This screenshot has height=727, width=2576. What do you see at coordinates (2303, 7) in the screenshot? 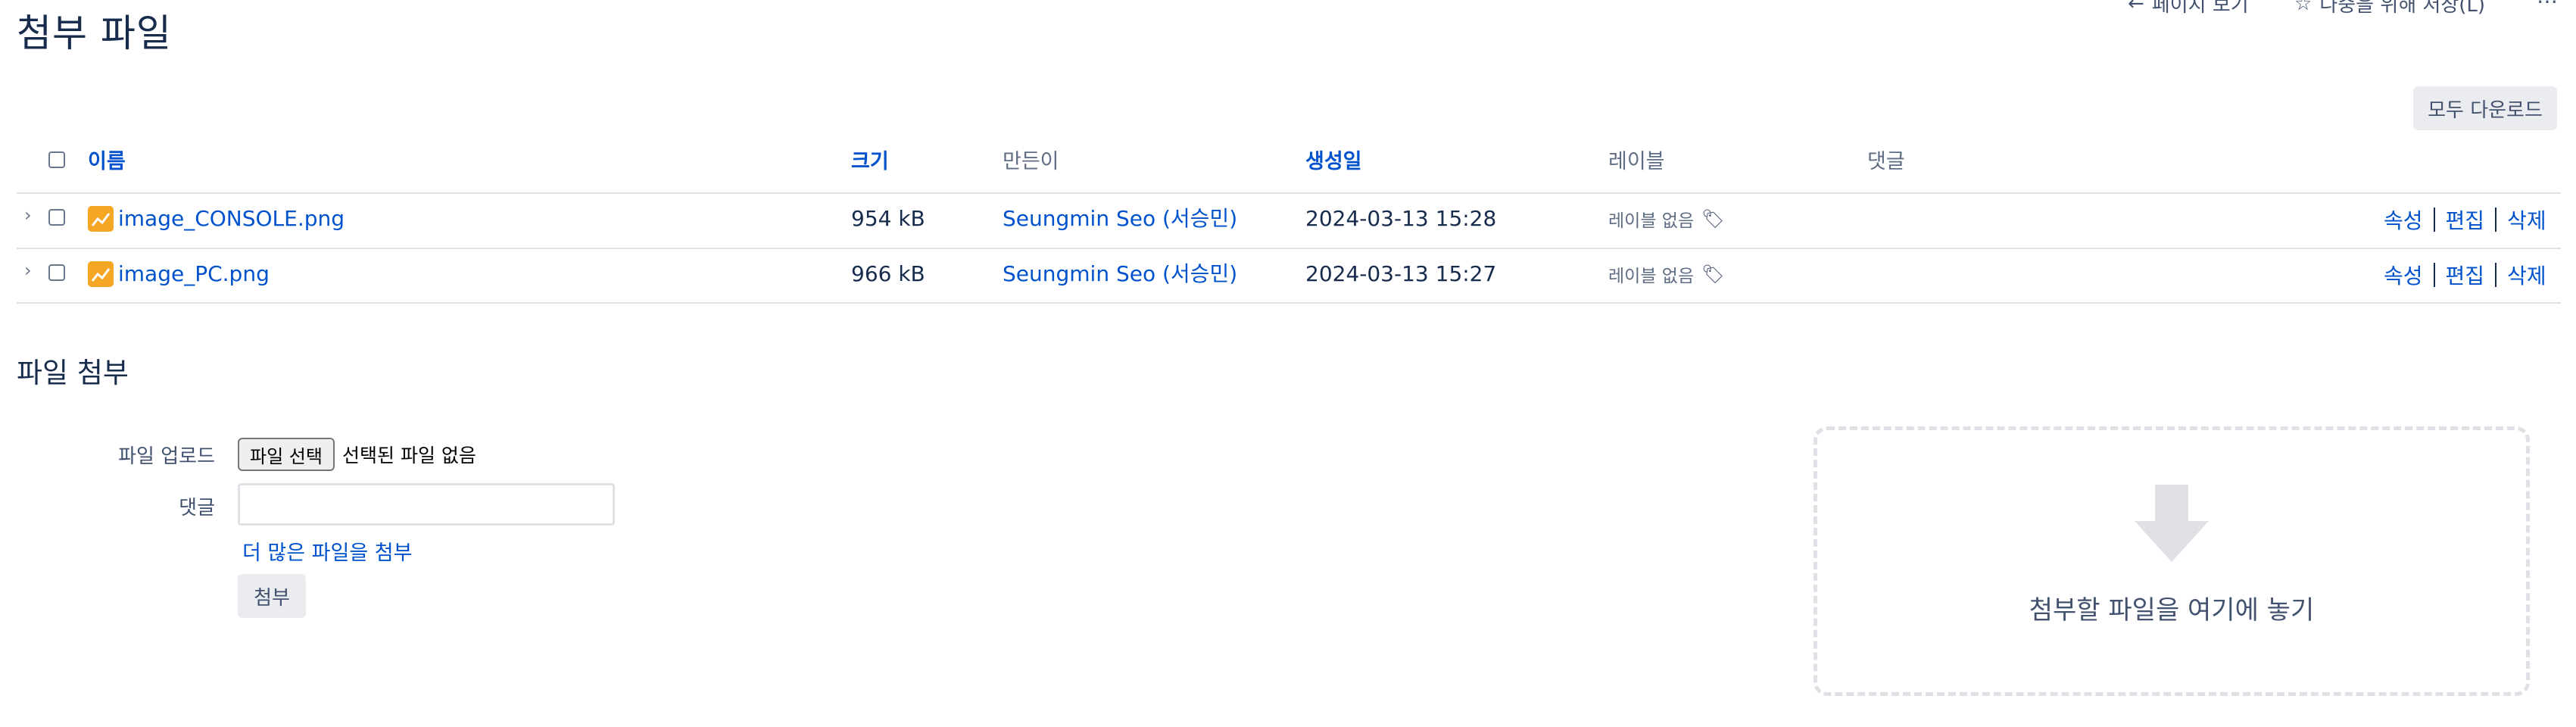
I see `star-icon: ☆` at bounding box center [2303, 7].